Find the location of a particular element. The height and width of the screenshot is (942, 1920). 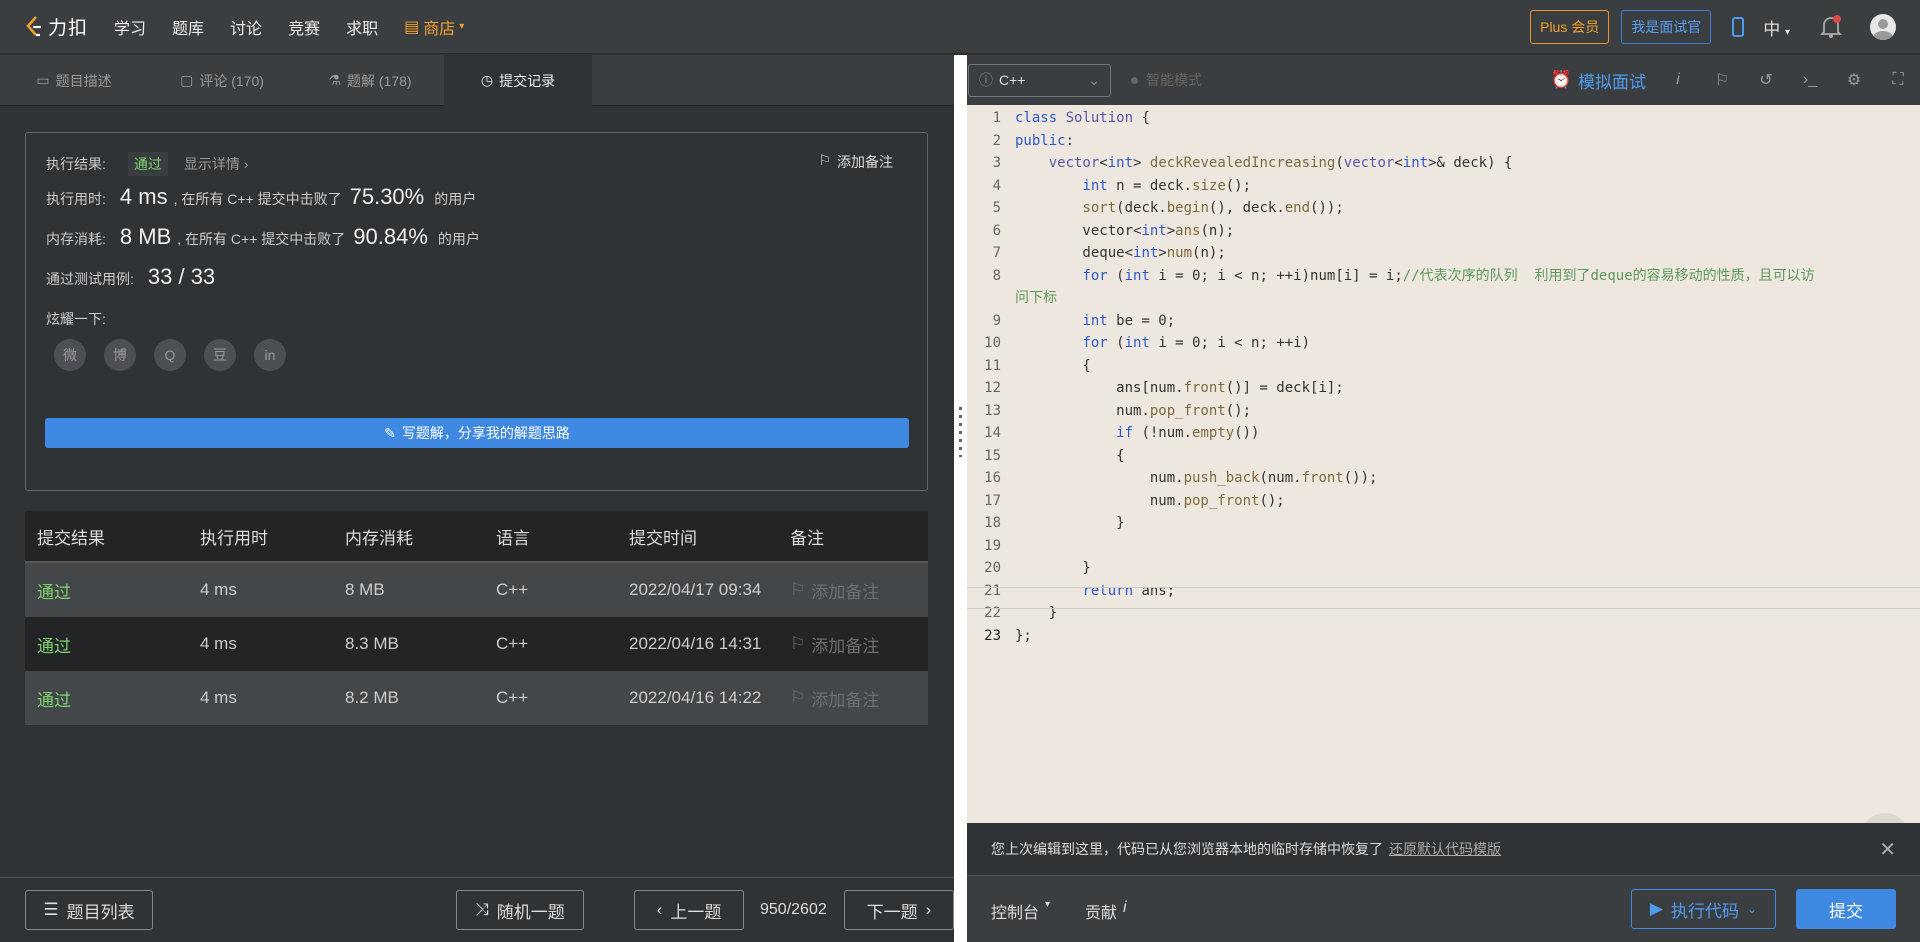

write-solution-button: ✎ 写题解，分享我的解题思路 is located at coordinates (477, 433).